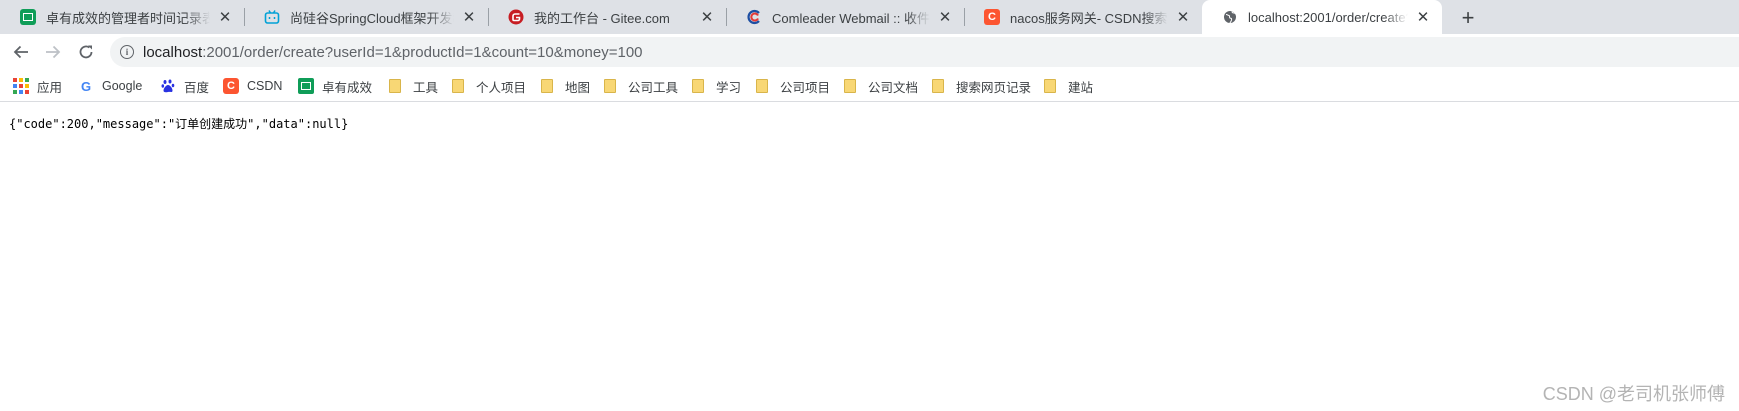  I want to click on tab-title: localhost:2001/order/create?u, so click(1328, 17).